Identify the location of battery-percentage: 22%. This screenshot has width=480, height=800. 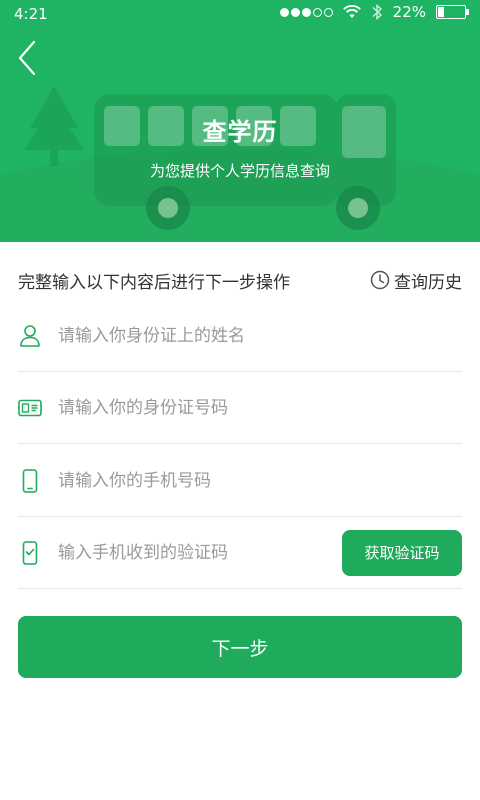
(409, 12).